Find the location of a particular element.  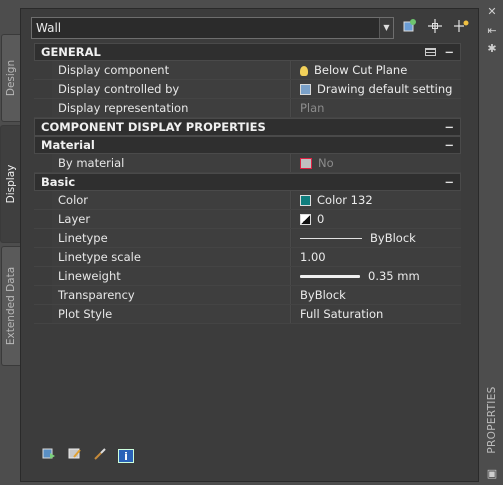

auto-hide-icon: ⇤ is located at coordinates (492, 31).